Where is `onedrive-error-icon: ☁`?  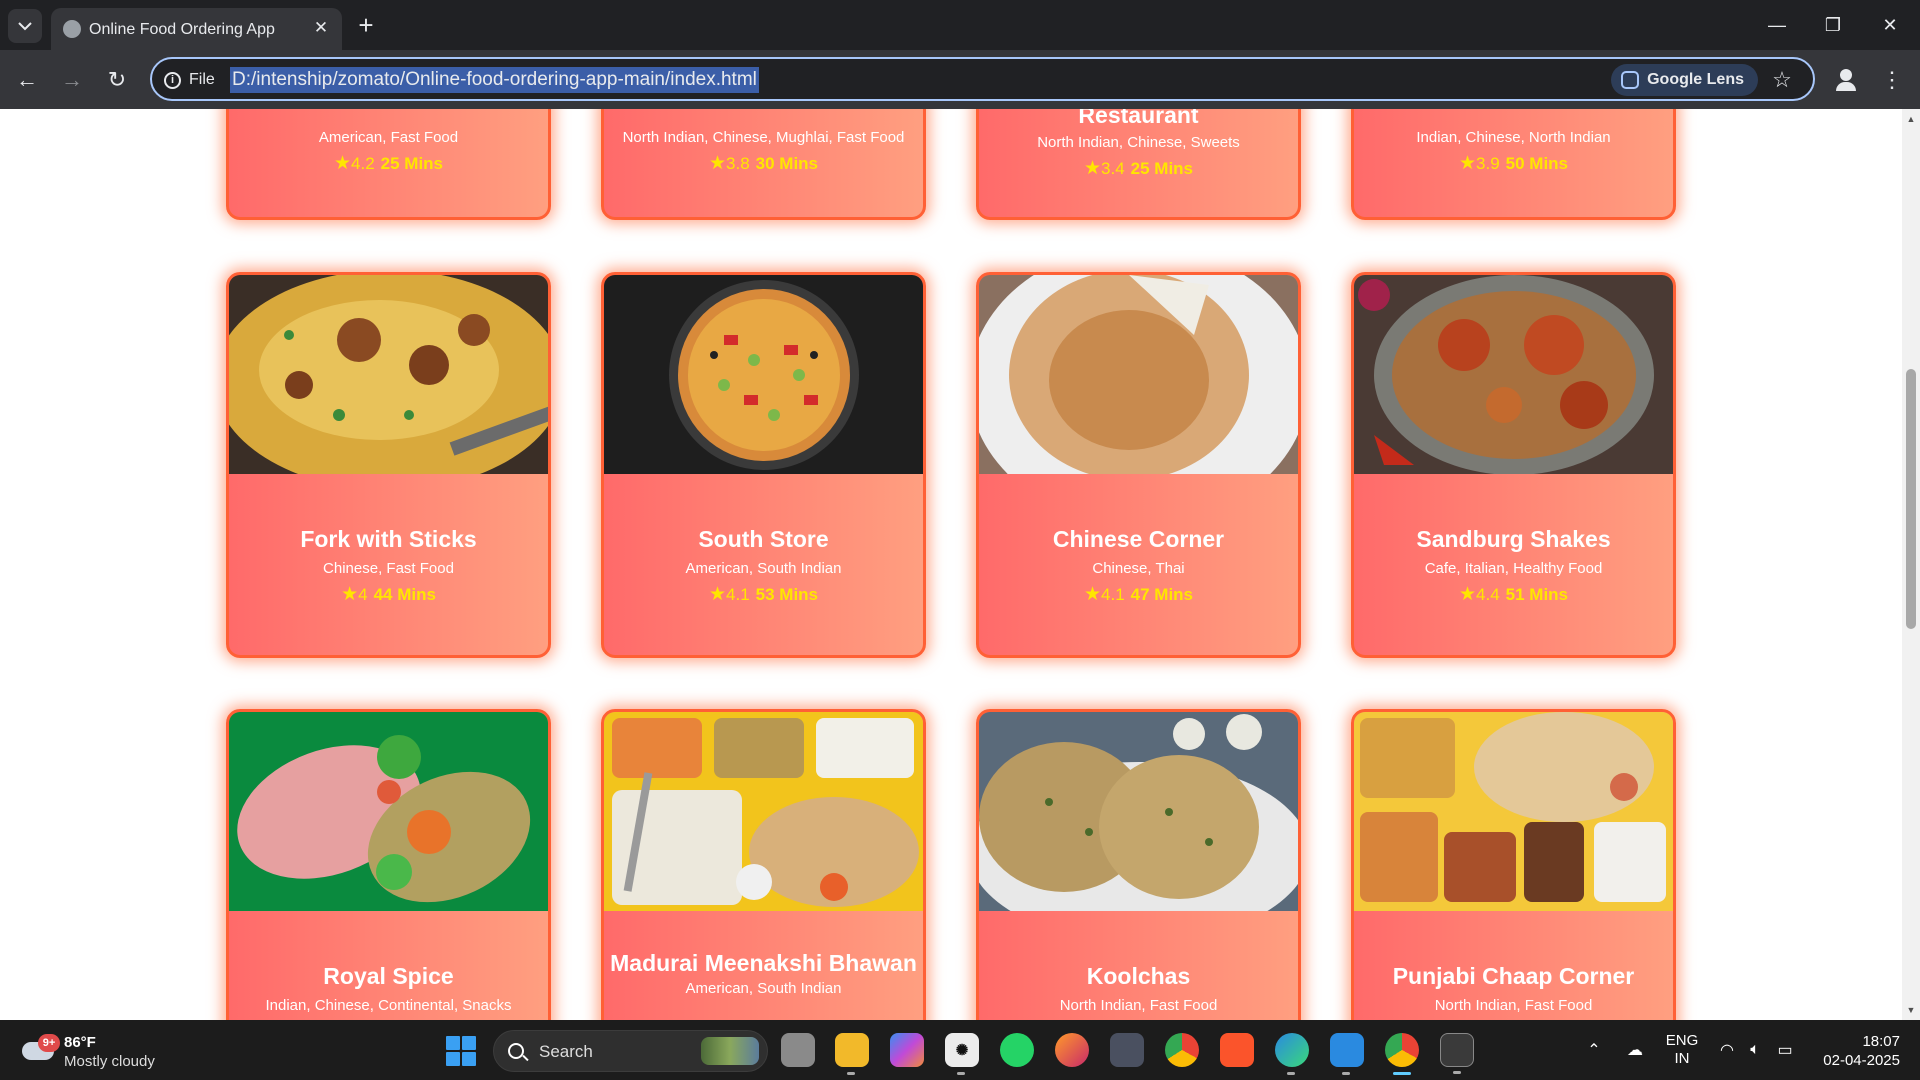 onedrive-error-icon: ☁ is located at coordinates (1635, 1050).